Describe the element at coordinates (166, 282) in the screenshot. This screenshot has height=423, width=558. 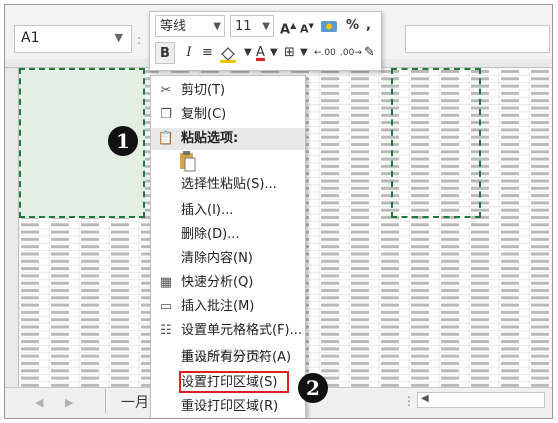
I see `quick-analysis-icon: ▦` at that location.